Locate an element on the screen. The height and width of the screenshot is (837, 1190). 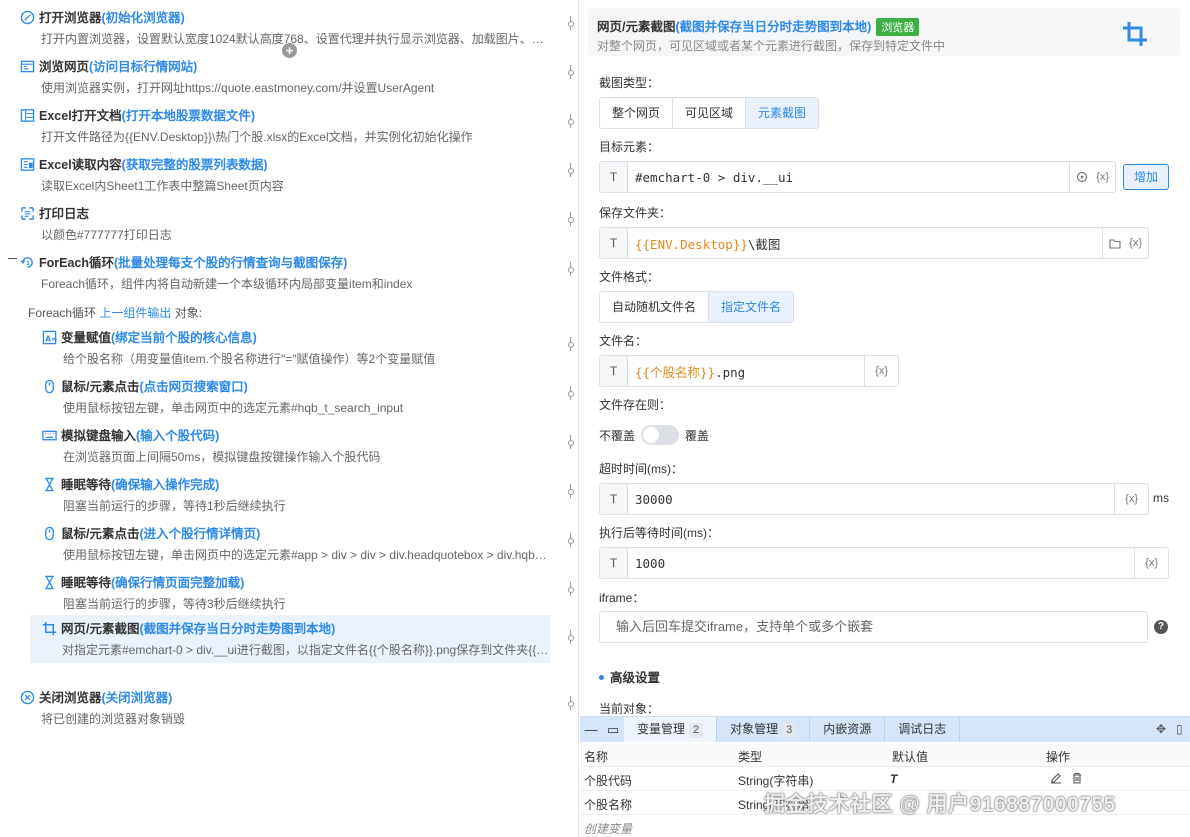
tab-debug-log: 调试日志 is located at coordinates (923, 729).